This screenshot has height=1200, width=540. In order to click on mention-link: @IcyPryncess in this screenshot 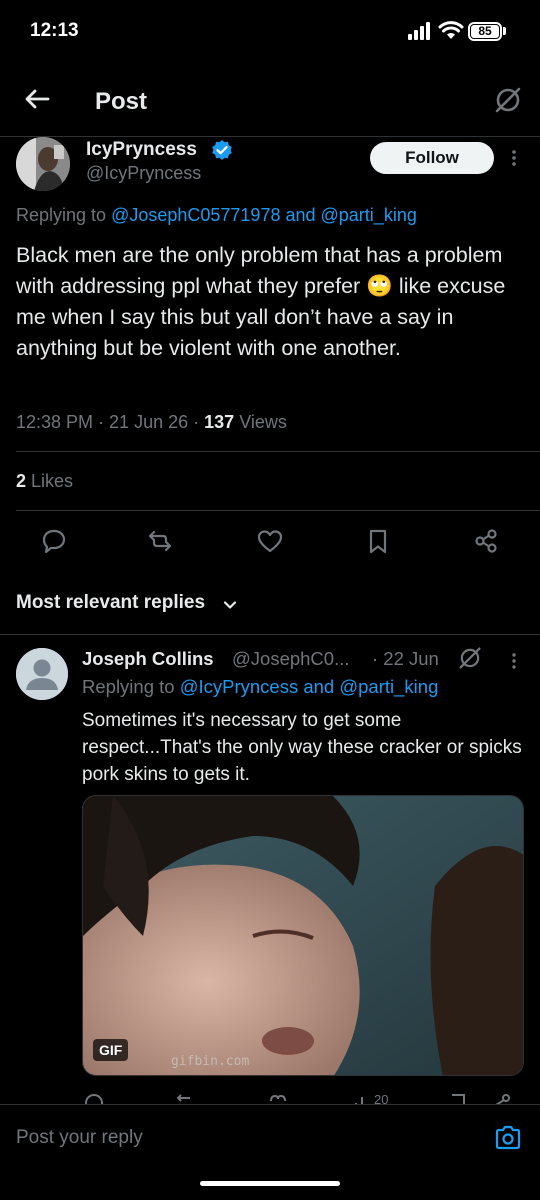, I will do `click(239, 686)`.